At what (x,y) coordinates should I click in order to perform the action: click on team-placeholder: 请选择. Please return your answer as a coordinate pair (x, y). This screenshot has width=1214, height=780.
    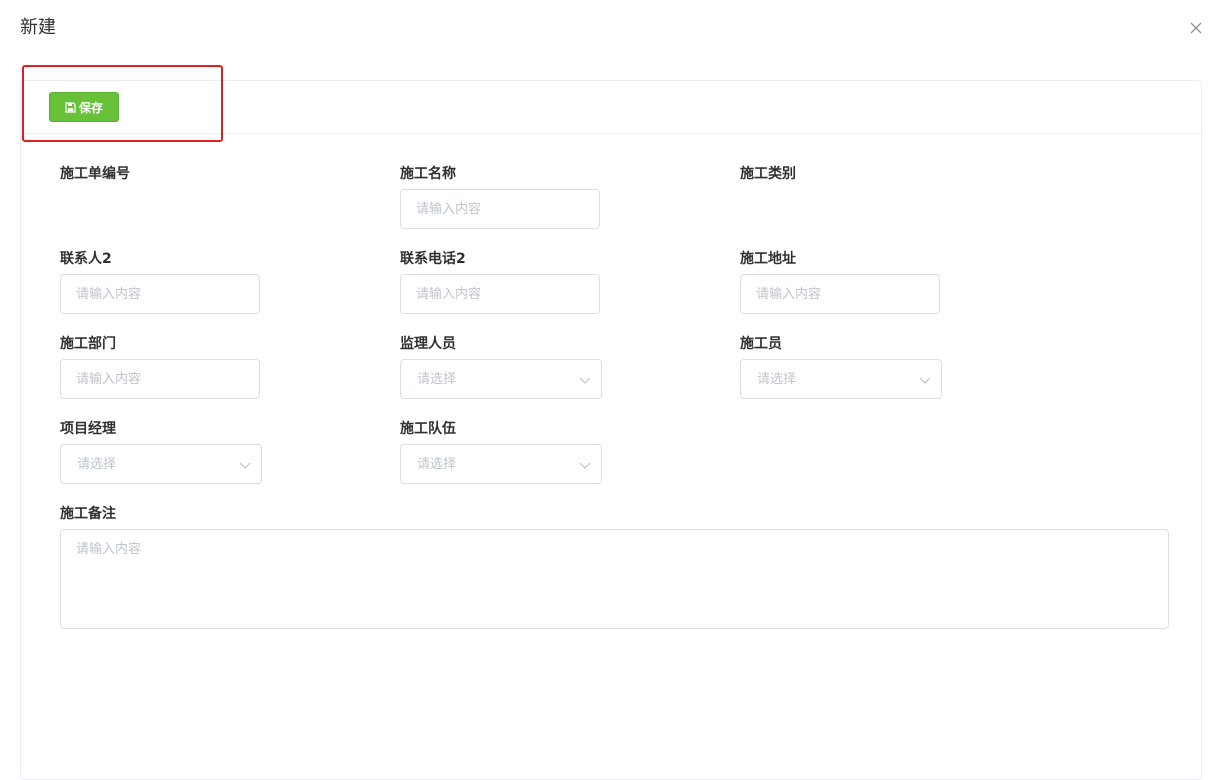
    Looking at the image, I should click on (437, 464).